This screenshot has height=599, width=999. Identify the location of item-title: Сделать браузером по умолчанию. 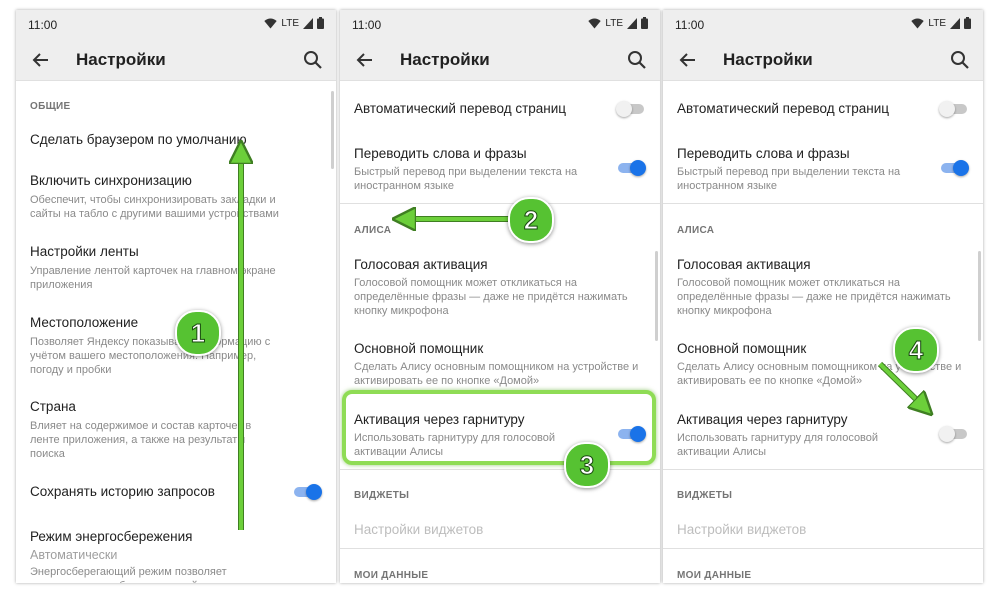
(138, 139).